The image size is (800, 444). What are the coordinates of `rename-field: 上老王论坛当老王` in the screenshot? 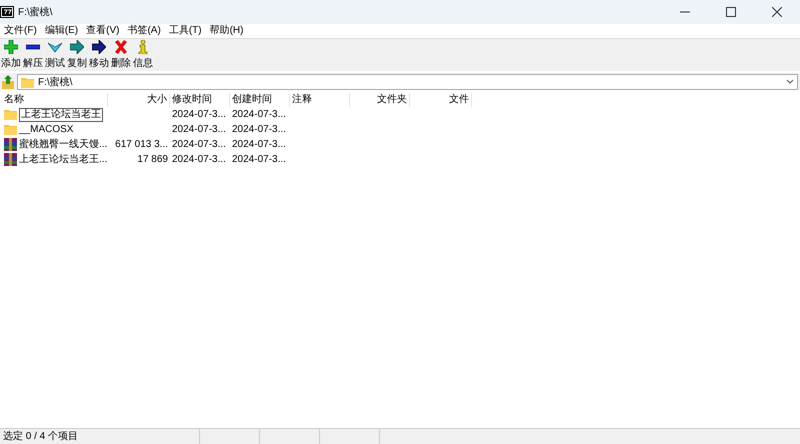 It's located at (61, 115).